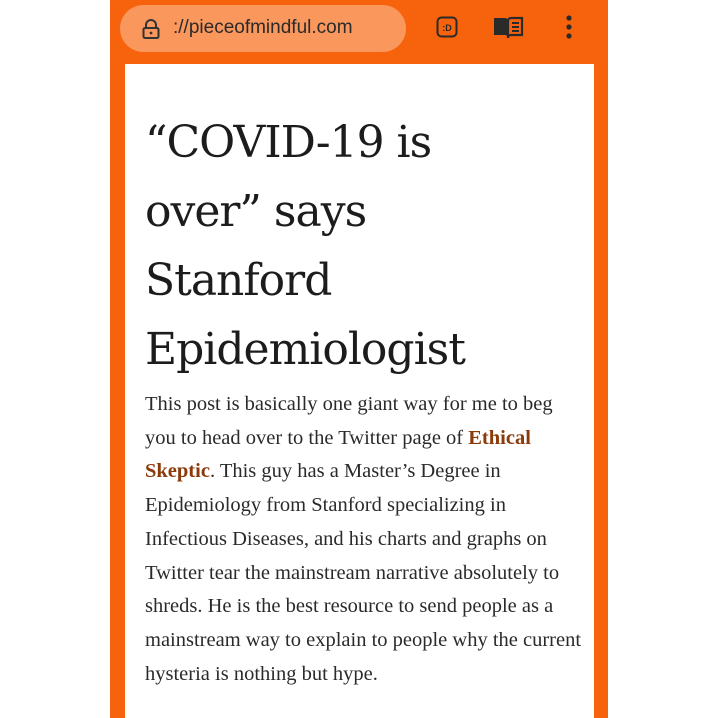 The height and width of the screenshot is (718, 718). I want to click on reader-mode-icon-text: :D, so click(447, 28).